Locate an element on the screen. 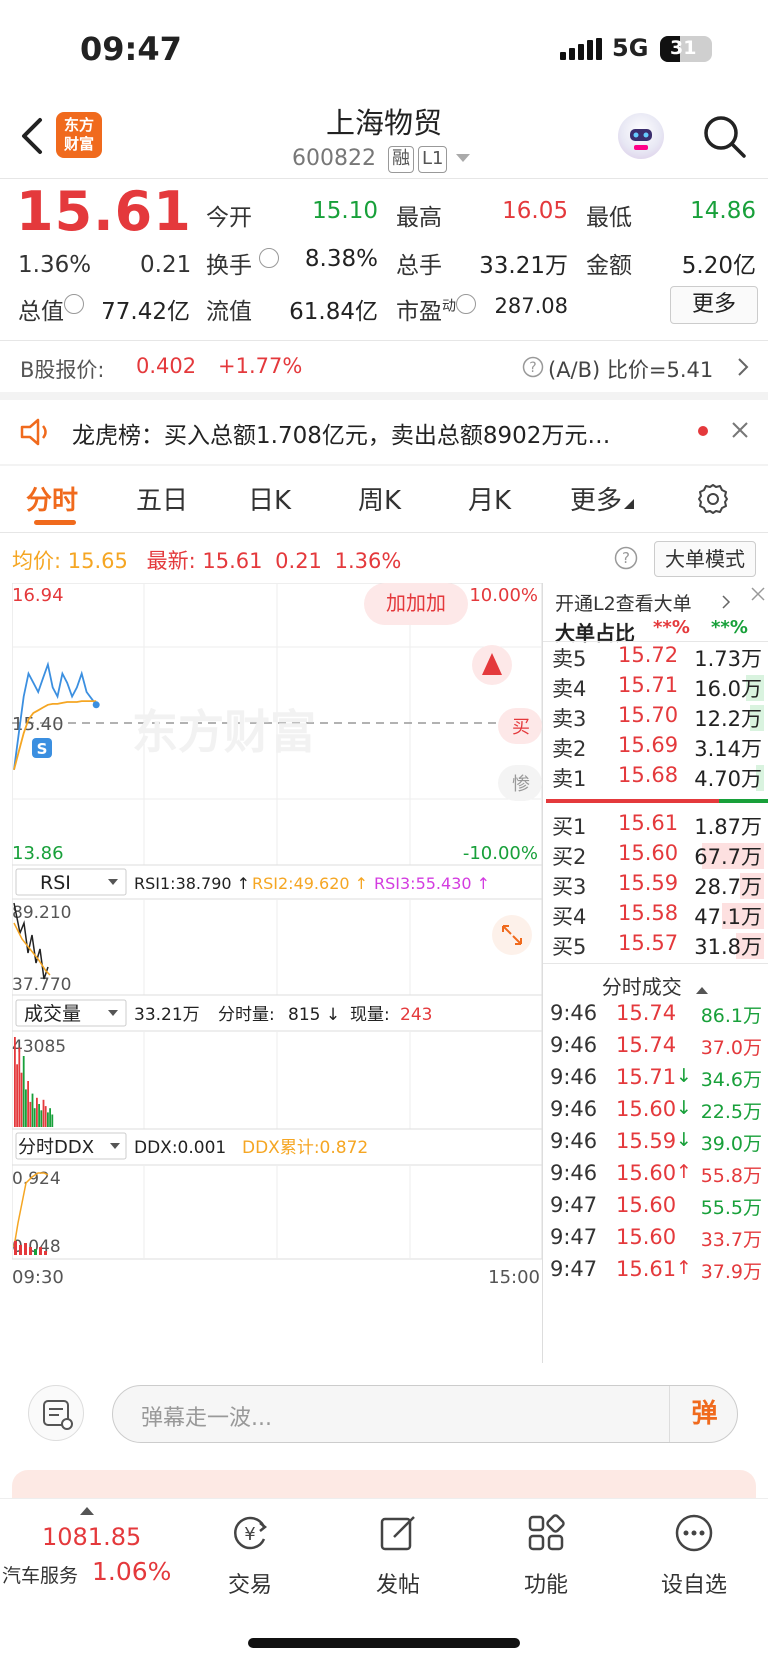 The width and height of the screenshot is (768, 1663). buy-row: 买2 15.60 67.7万 is located at coordinates (655, 857).